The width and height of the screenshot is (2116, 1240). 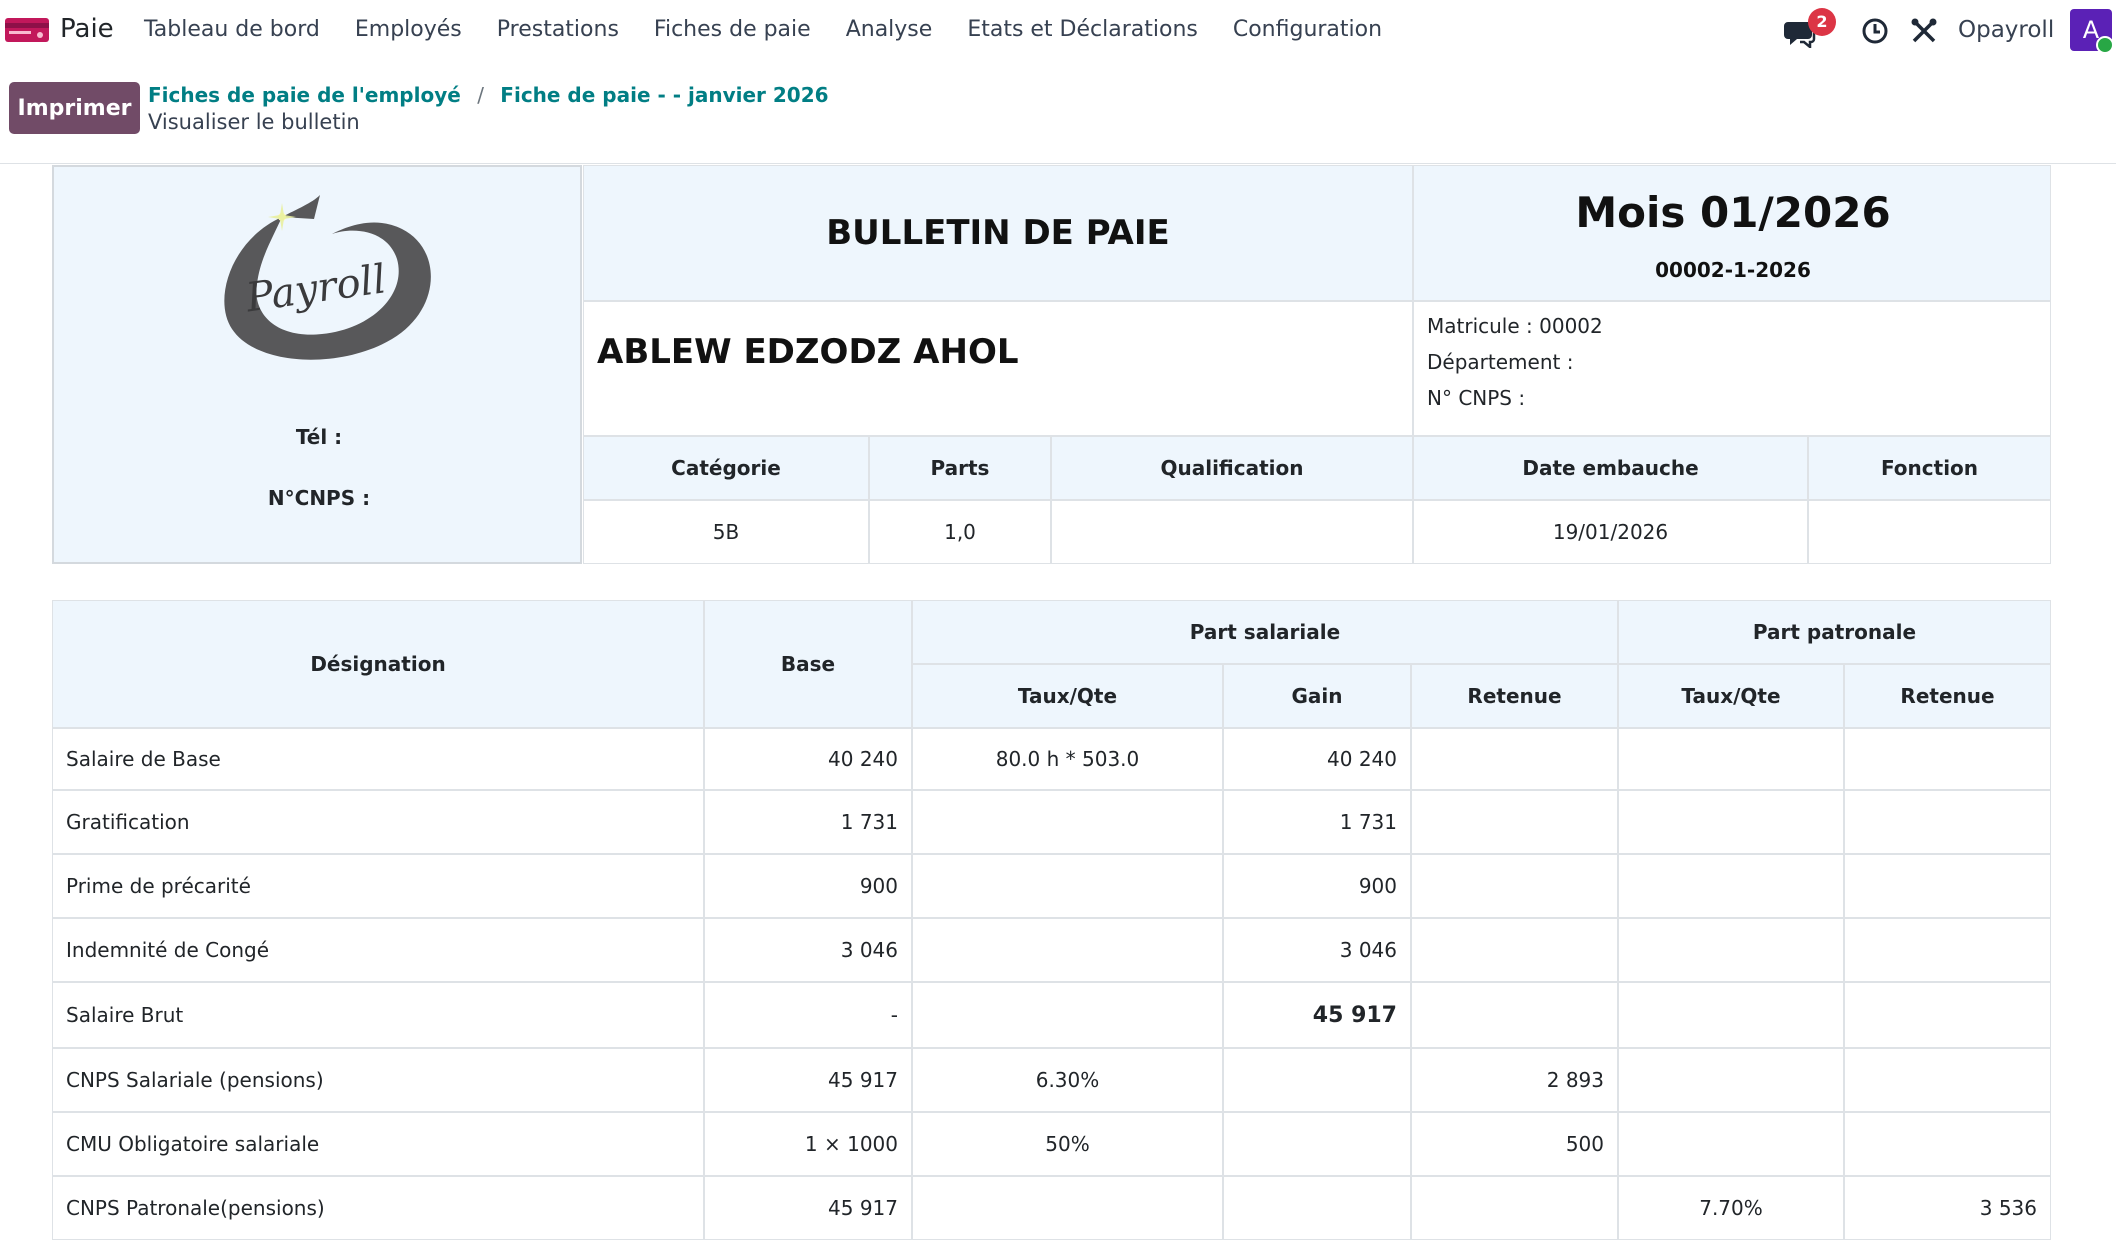 What do you see at coordinates (378, 822) in the screenshot?
I see `cell-designation: Gratification` at bounding box center [378, 822].